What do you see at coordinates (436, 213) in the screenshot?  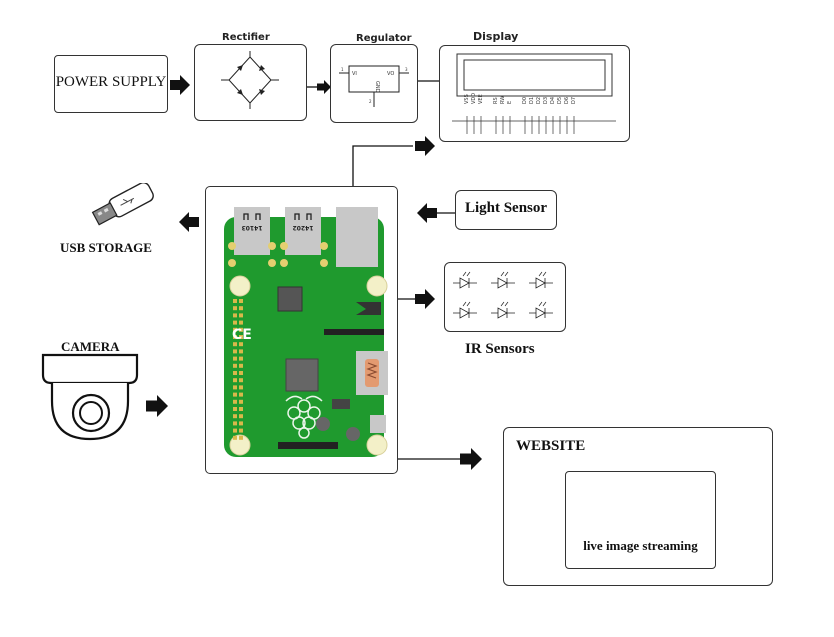 I see `arrow-light-to-pi` at bounding box center [436, 213].